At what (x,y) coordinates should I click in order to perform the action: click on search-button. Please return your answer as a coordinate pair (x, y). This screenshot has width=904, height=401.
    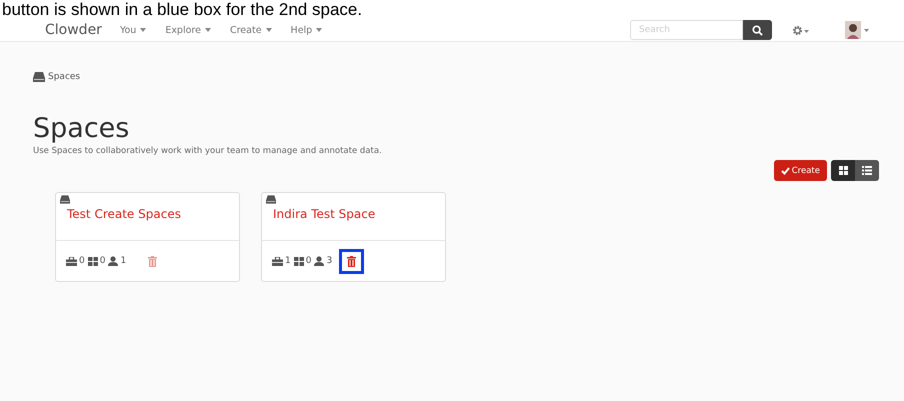
    Looking at the image, I should click on (757, 30).